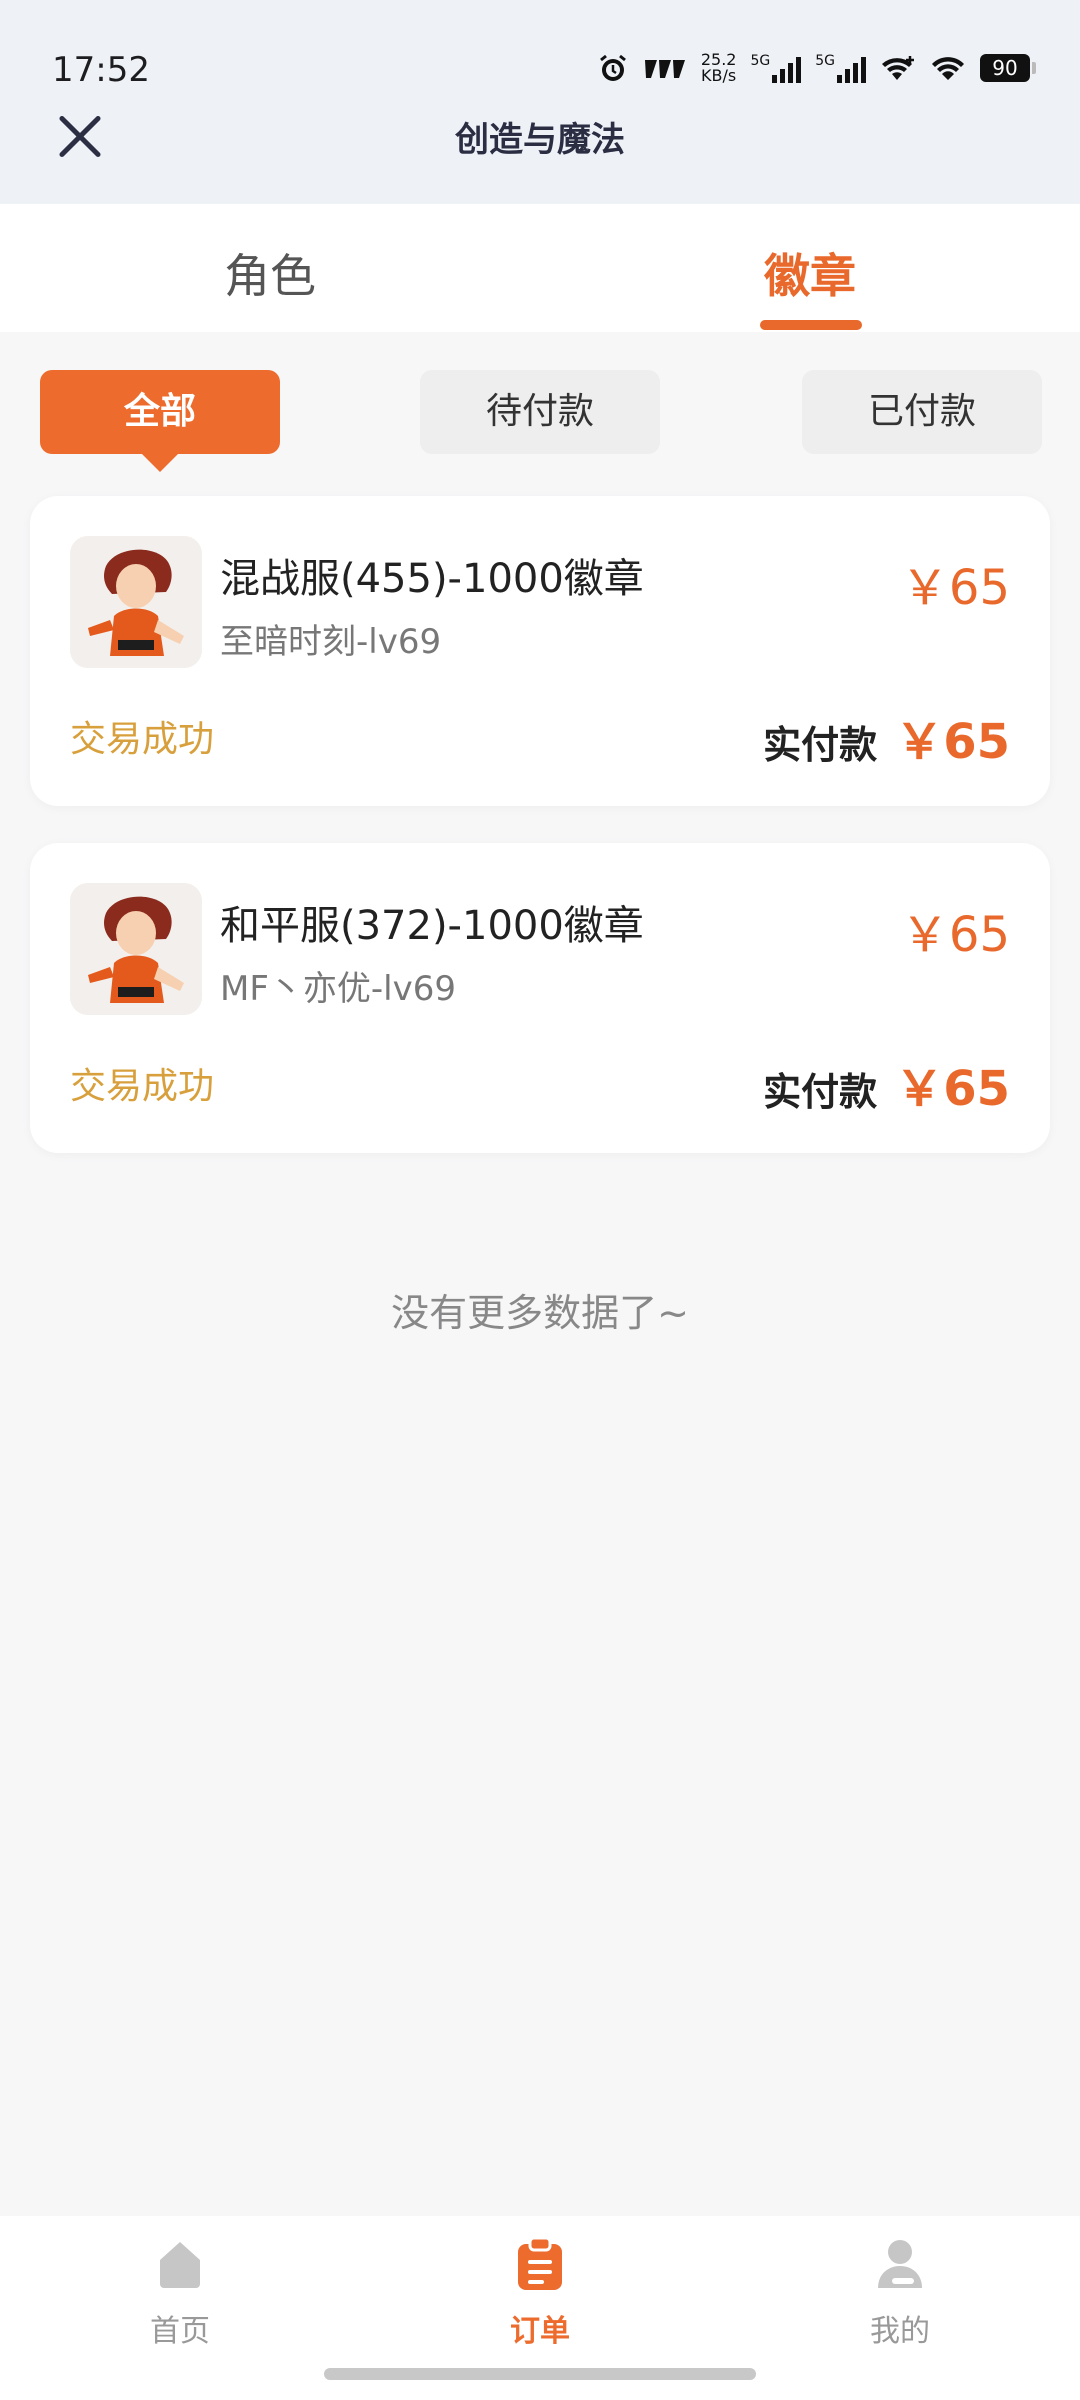  I want to click on order-item-role: 至暗时刻-lv69, so click(331, 642).